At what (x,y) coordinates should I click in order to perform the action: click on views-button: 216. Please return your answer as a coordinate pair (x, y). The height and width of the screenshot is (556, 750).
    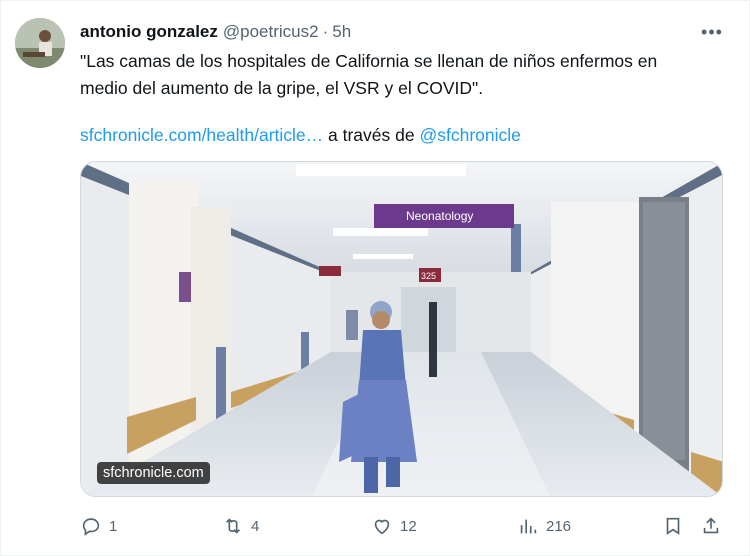
    Looking at the image, I should click on (544, 526).